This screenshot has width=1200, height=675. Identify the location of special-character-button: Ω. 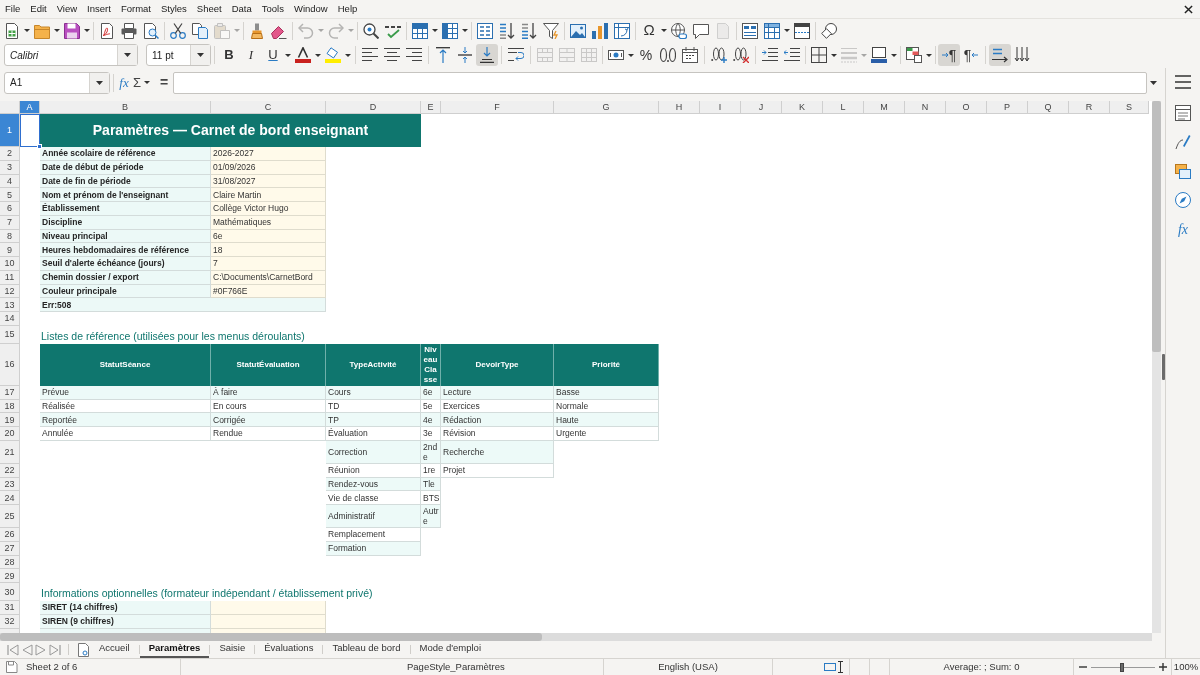
(649, 30).